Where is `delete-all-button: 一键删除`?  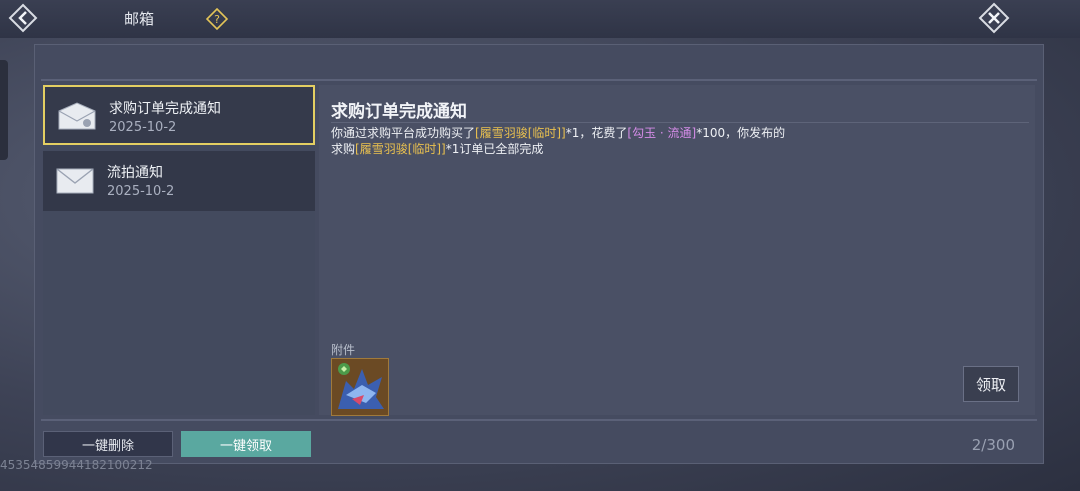 delete-all-button: 一键删除 is located at coordinates (108, 444).